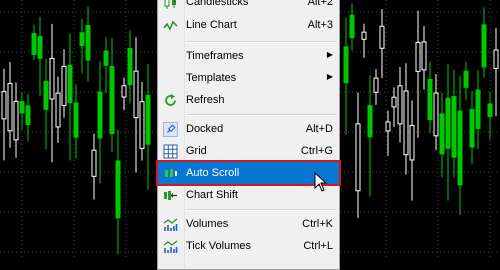  I want to click on menu-item-shortcut: Ctrl+K, so click(317, 224).